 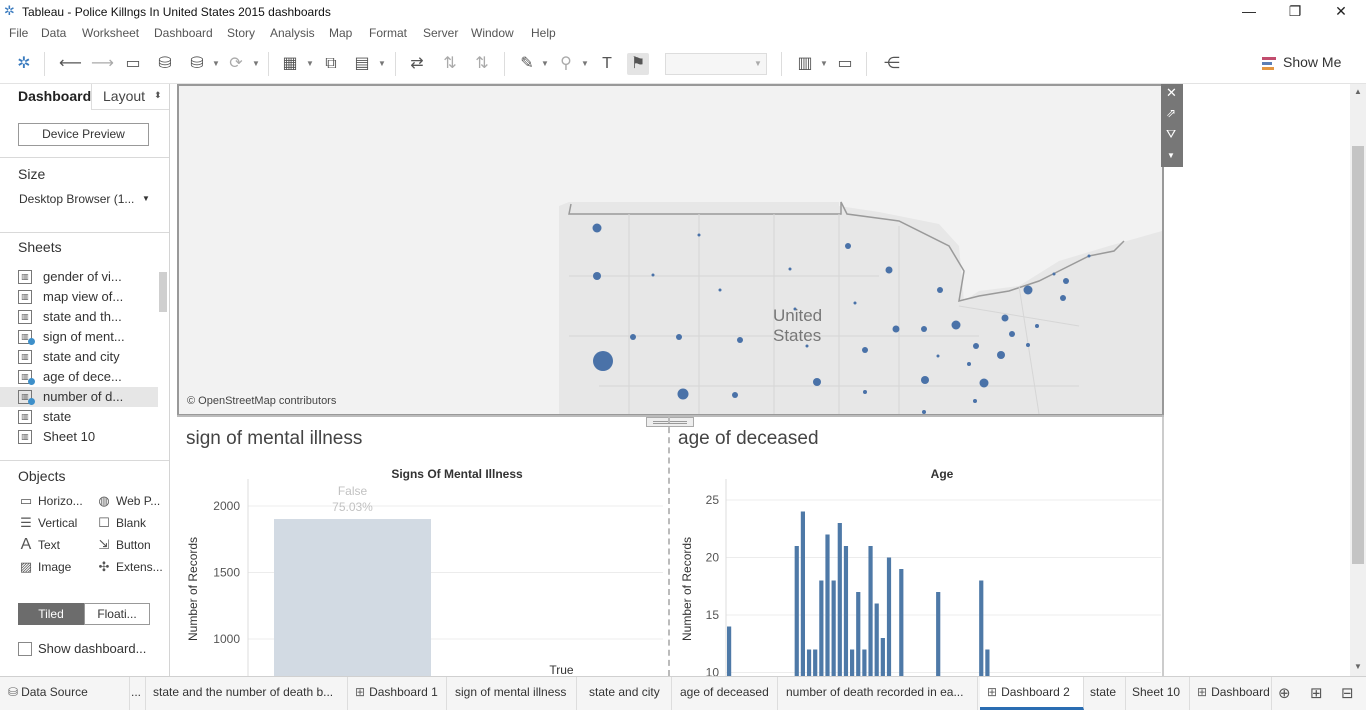 I want to click on new-dashboard-icon: ⊞, so click(x=1316, y=693).